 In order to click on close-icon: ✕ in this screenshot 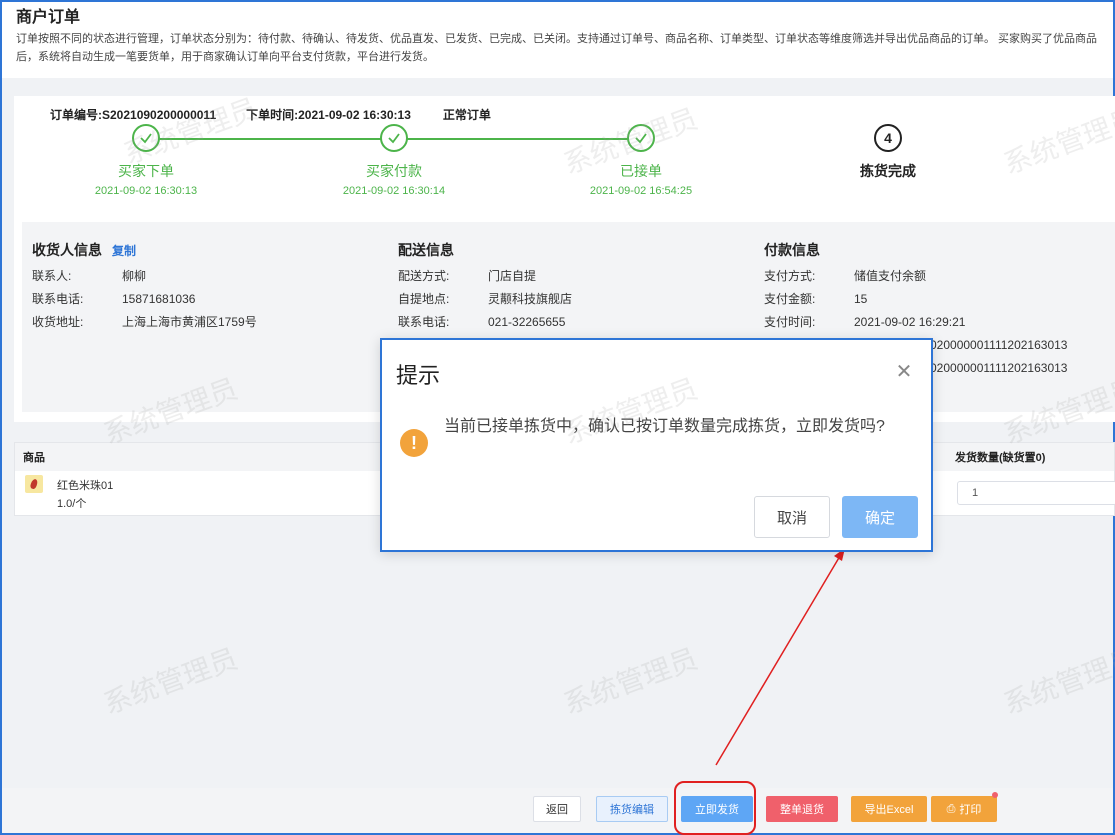, I will do `click(904, 372)`.